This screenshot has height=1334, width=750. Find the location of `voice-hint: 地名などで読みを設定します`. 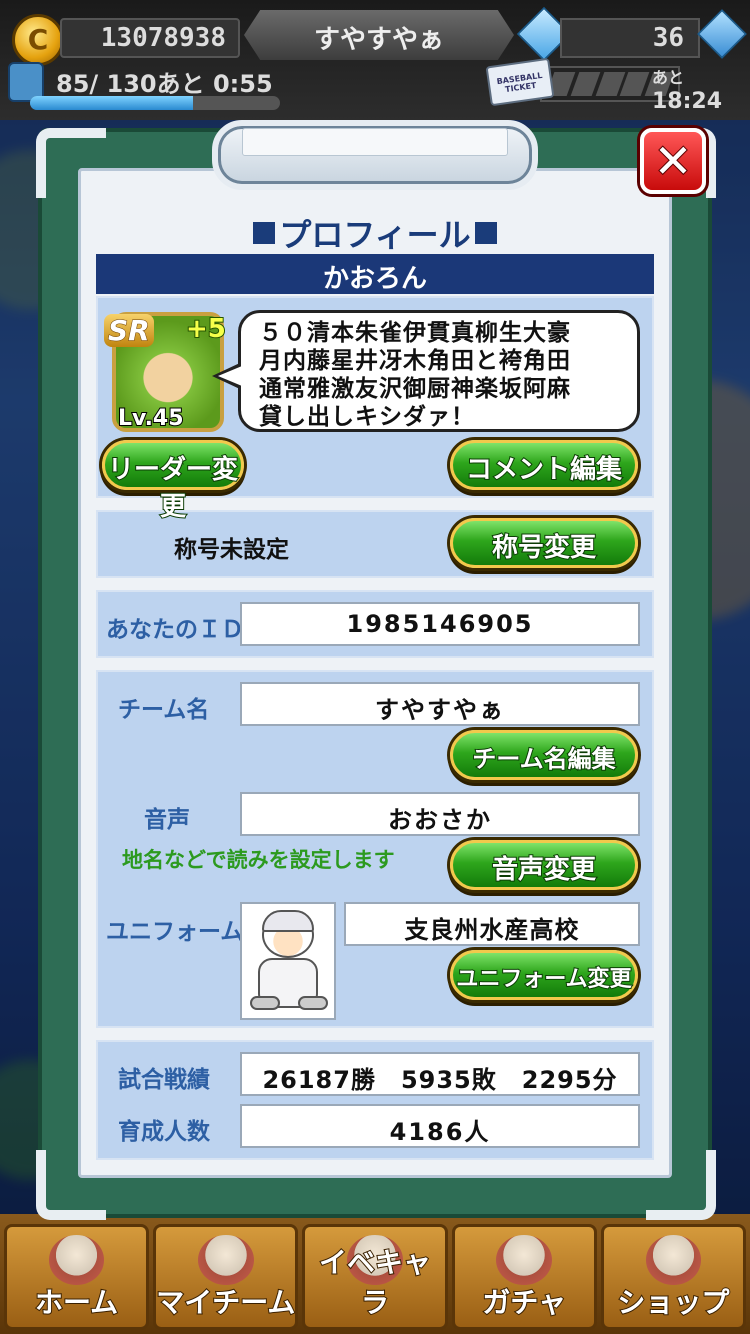

voice-hint: 地名などで読みを設定します is located at coordinates (258, 860).